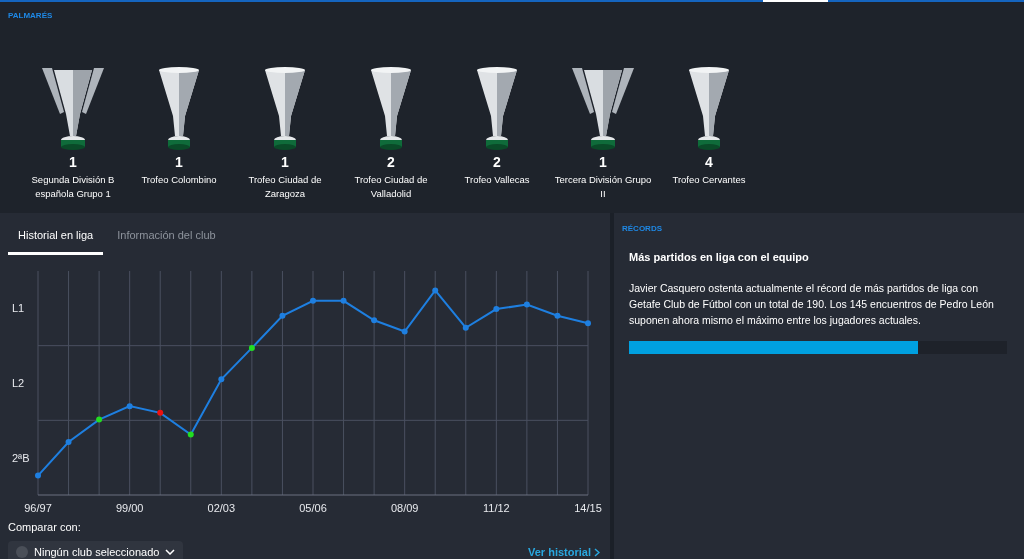  Describe the element at coordinates (56, 241) in the screenshot. I see `tab: Historial en liga` at that location.